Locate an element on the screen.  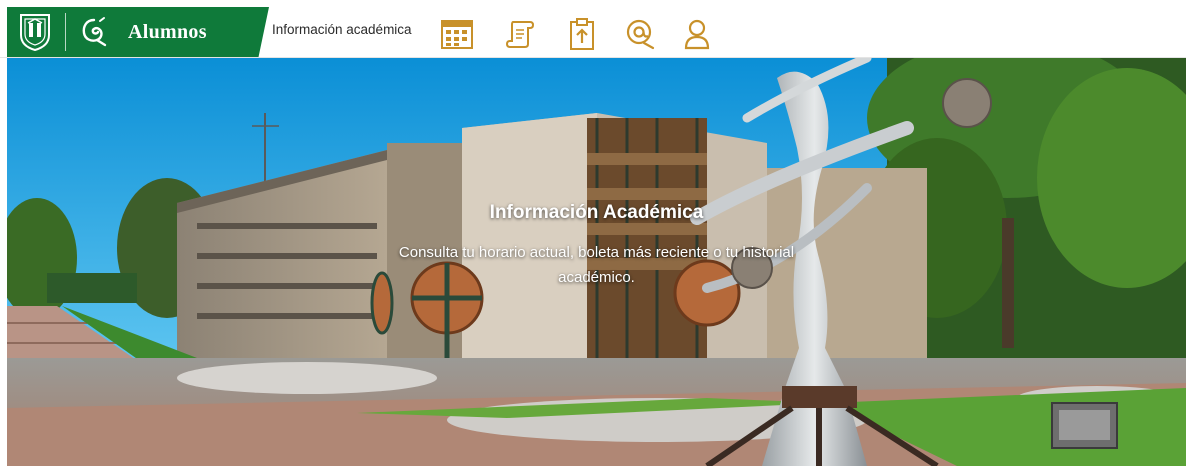
scroll-icon is located at coordinates (520, 34).